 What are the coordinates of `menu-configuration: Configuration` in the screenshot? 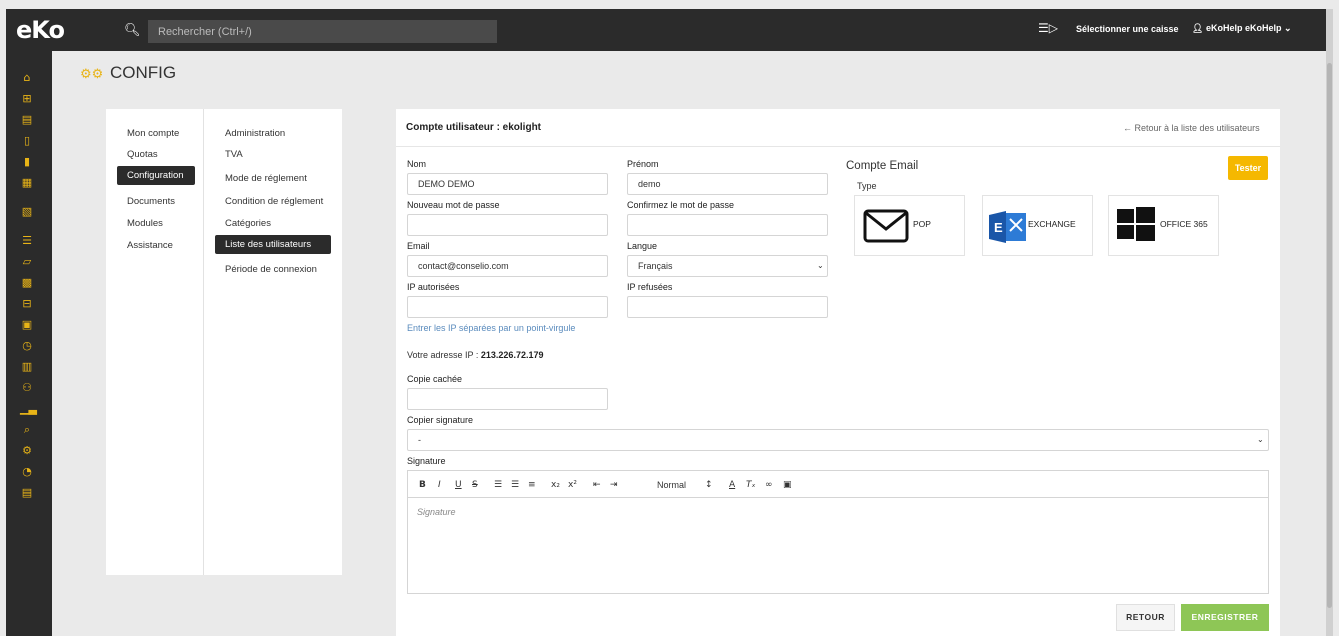 It's located at (156, 175).